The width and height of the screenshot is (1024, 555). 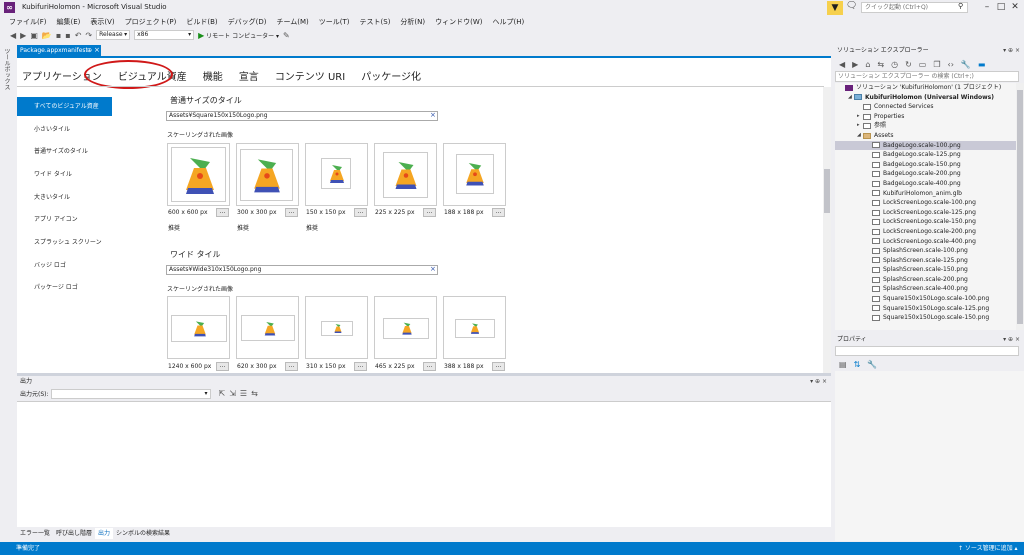 What do you see at coordinates (857, 364) in the screenshot?
I see `alphabetical-icon: ⇅` at bounding box center [857, 364].